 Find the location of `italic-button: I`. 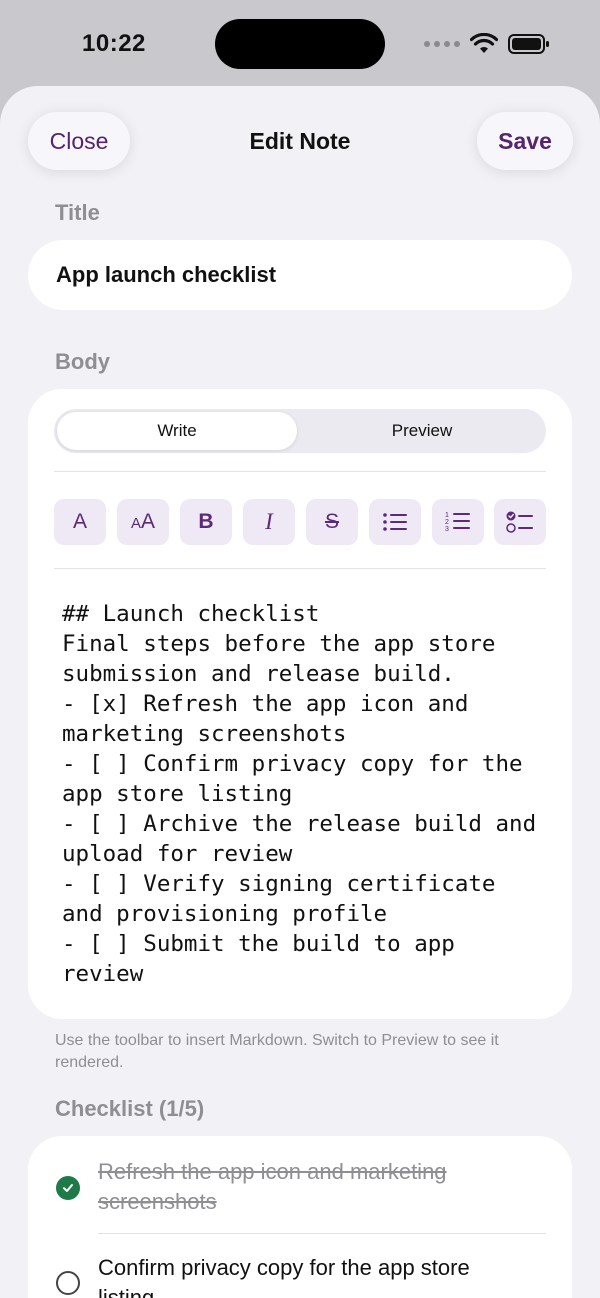

italic-button: I is located at coordinates (269, 522).